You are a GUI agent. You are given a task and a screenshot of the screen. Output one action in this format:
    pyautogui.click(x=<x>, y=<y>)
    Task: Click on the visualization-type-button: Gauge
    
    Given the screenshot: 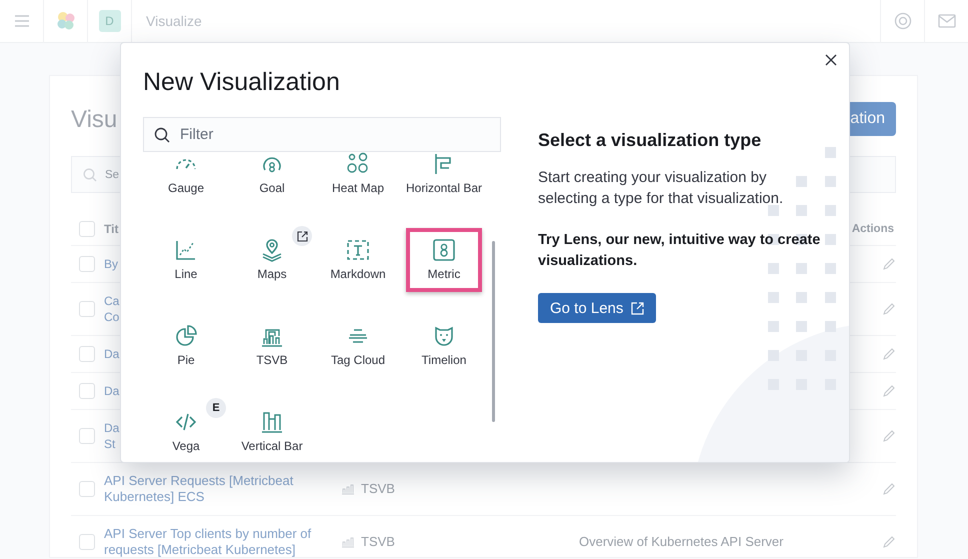 What is the action you would take?
    pyautogui.click(x=186, y=179)
    